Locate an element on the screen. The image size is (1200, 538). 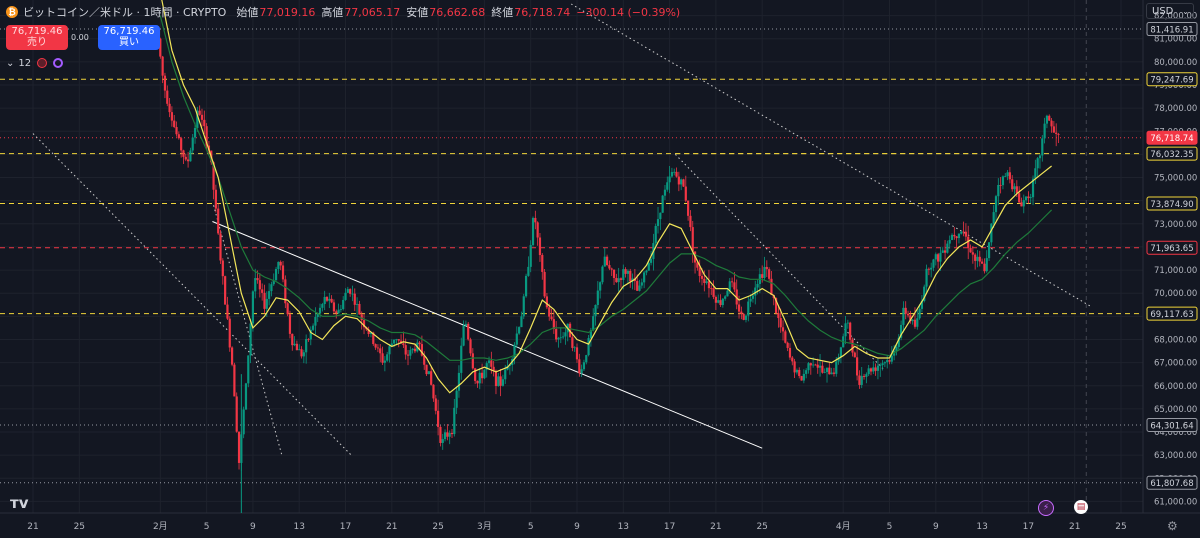
price-level-label: 76,032.35 is located at coordinates (1171, 155).